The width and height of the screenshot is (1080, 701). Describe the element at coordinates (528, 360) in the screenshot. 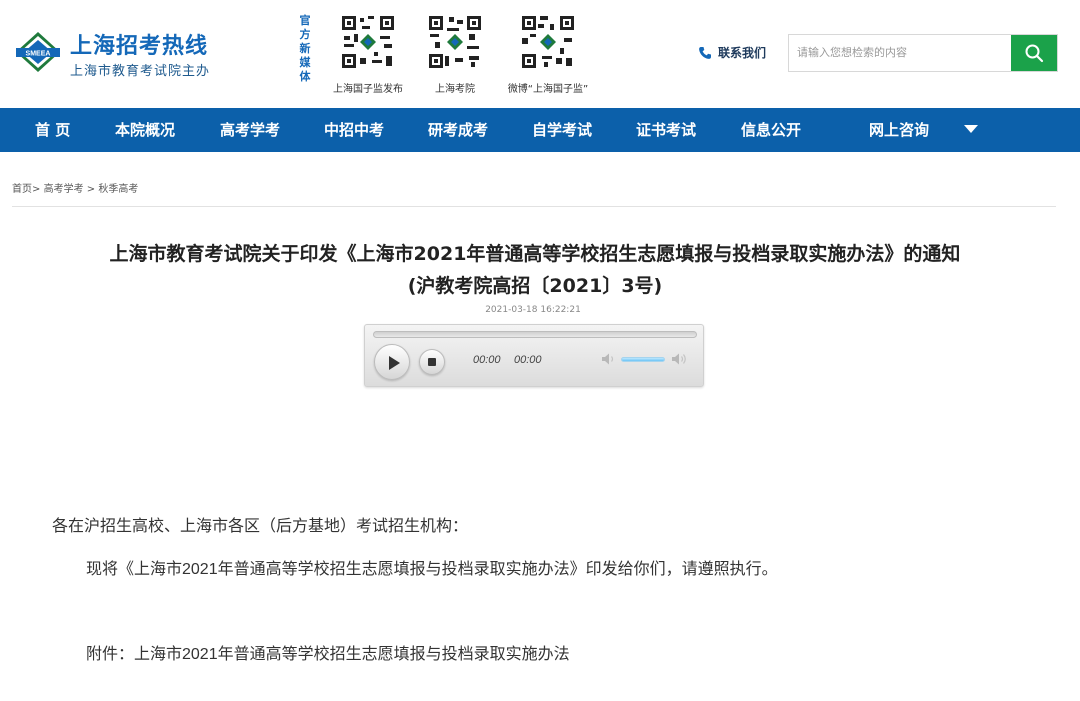

I see `audio-duration: 00:00` at that location.